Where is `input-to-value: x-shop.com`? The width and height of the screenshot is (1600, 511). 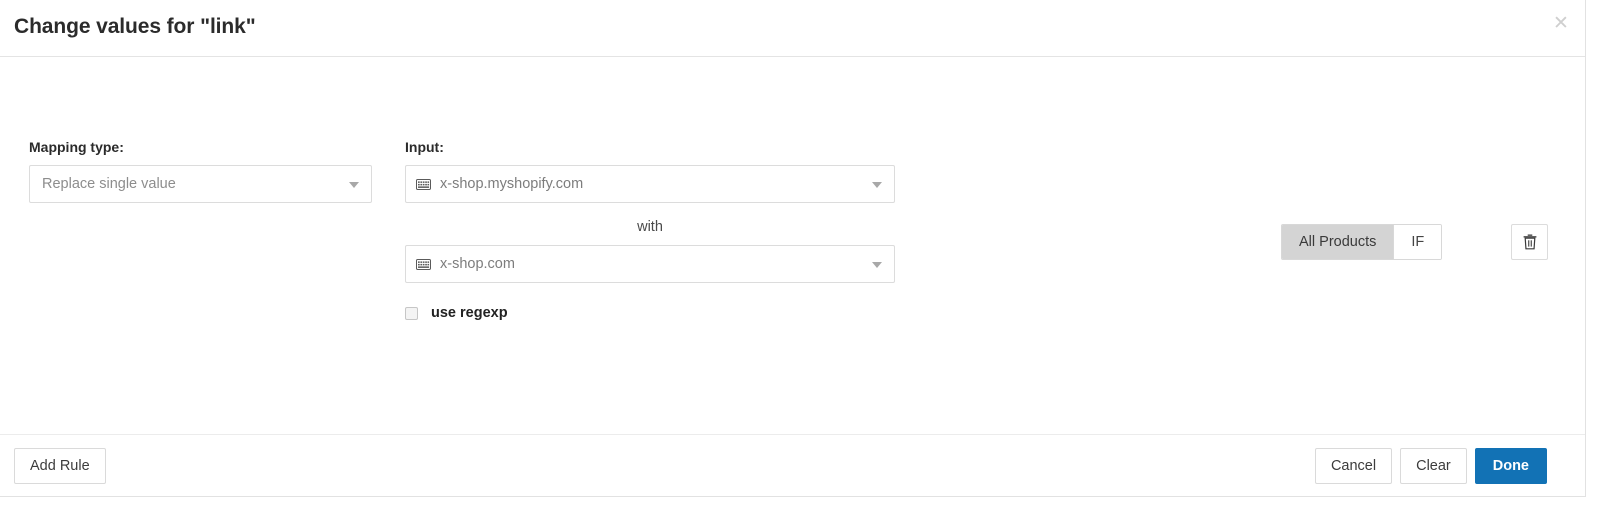
input-to-value: x-shop.com is located at coordinates (477, 264).